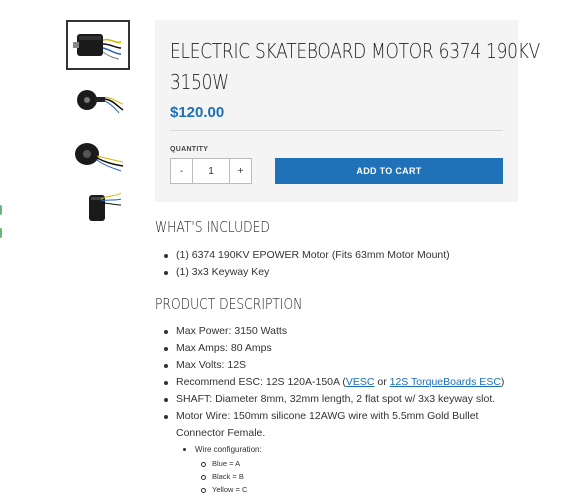 Image resolution: width=576 pixels, height=500 pixels. I want to click on product-title-line2: 3150W, so click(199, 82).